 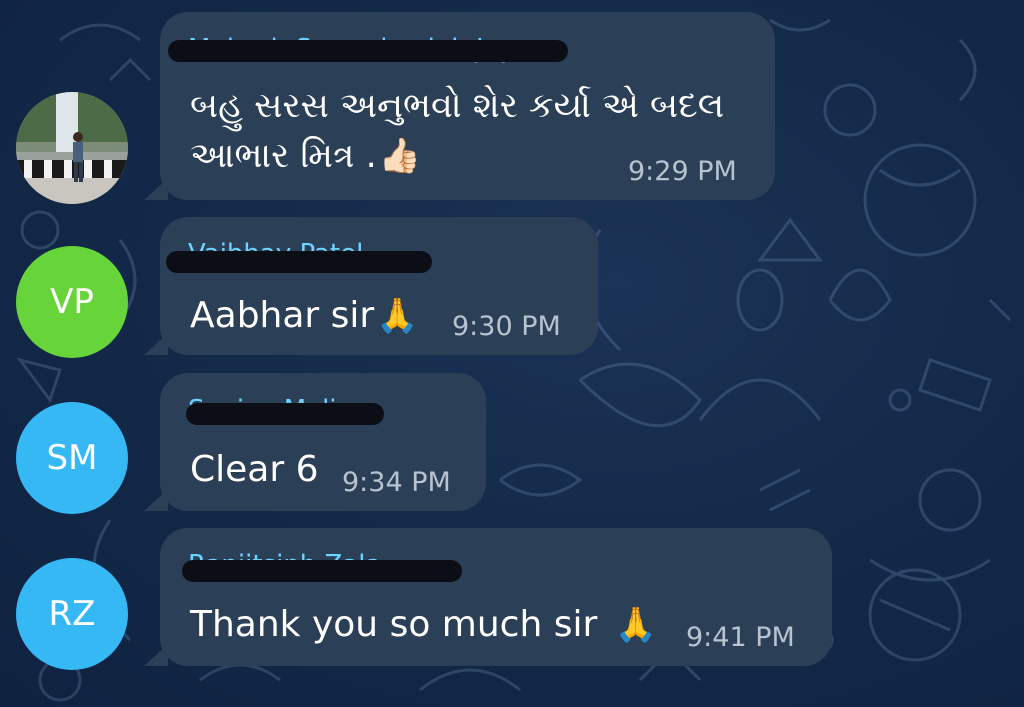 I want to click on avatar-initials: RZ, so click(x=72, y=614).